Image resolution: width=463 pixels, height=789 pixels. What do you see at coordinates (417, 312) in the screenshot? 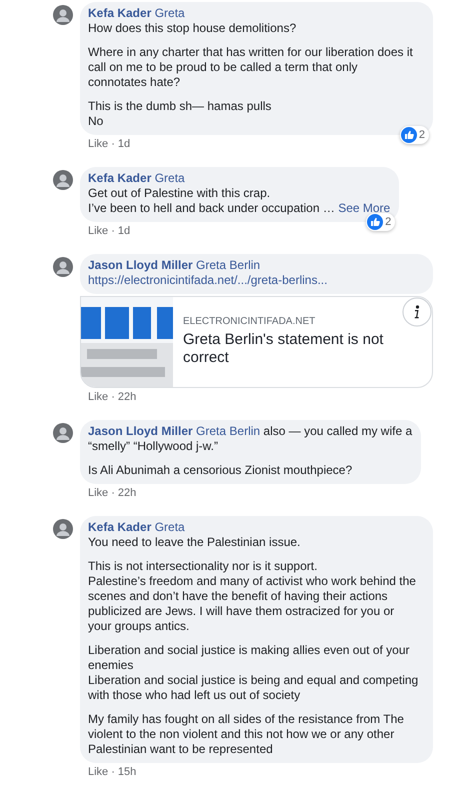
I see `info-icon` at bounding box center [417, 312].